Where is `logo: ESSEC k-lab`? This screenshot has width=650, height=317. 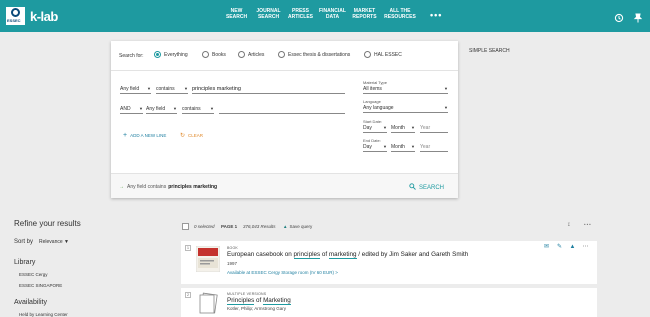 logo: ESSEC k-lab is located at coordinates (32, 16).